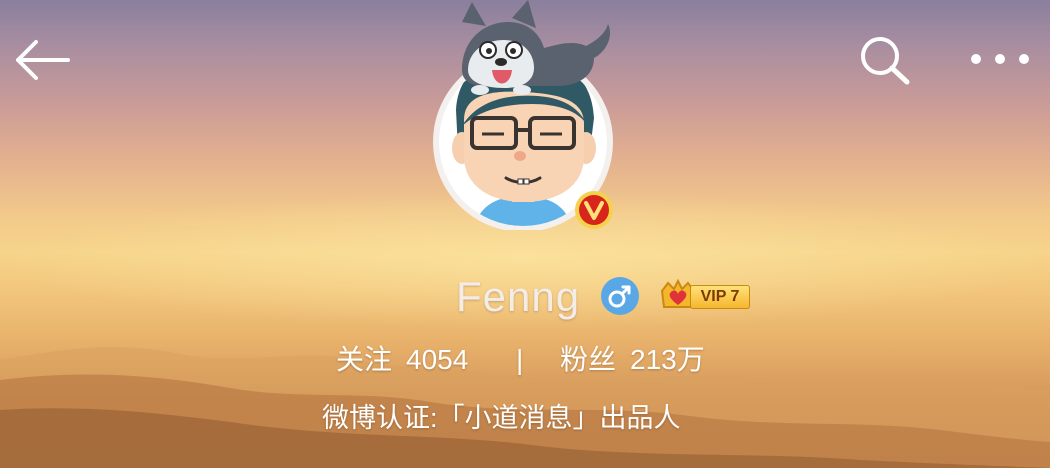 This screenshot has height=468, width=1050. Describe the element at coordinates (437, 359) in the screenshot. I see `following-count: 4054` at that location.